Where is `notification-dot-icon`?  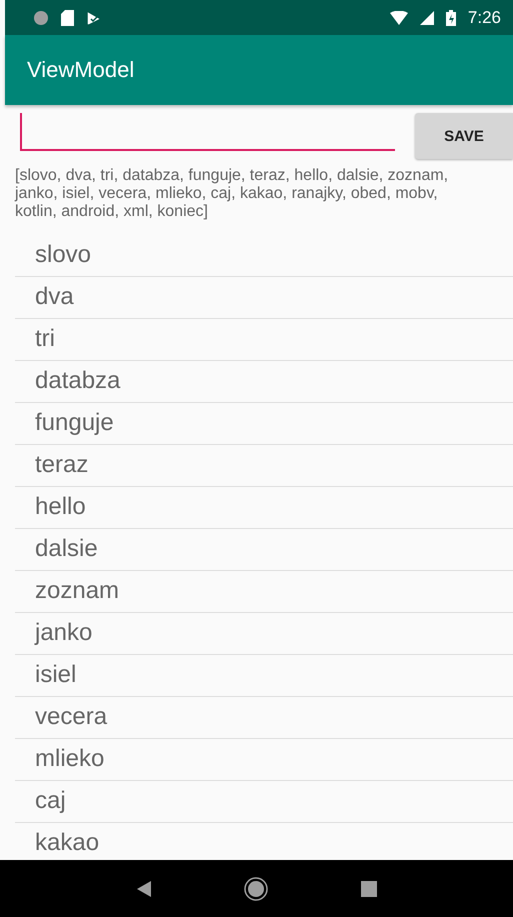 notification-dot-icon is located at coordinates (41, 18).